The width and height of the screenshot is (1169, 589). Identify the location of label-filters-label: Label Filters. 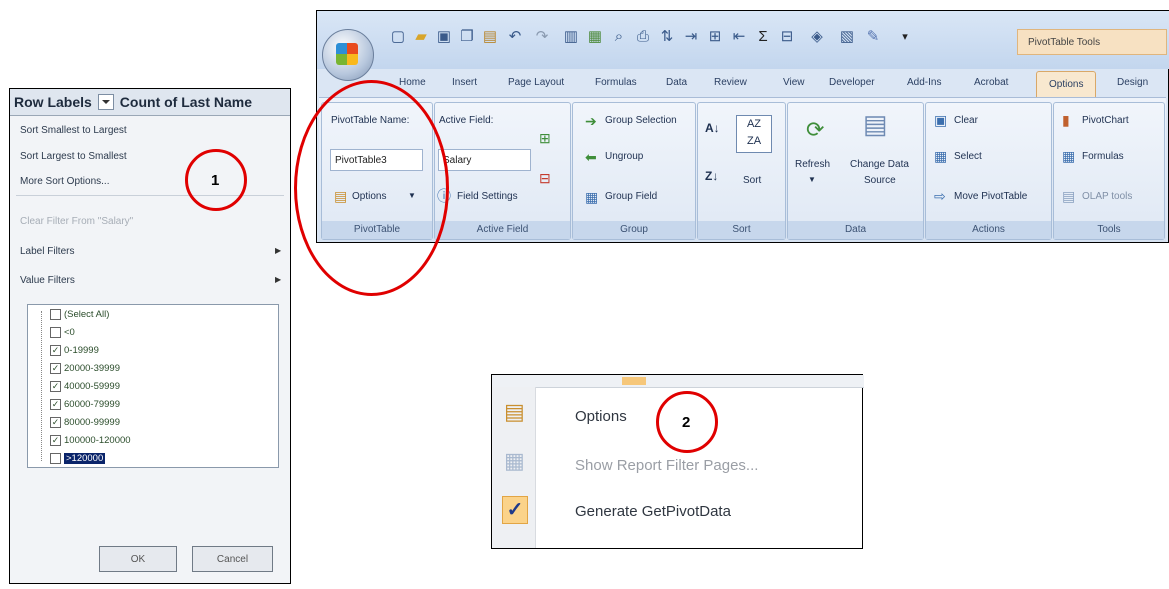
(47, 251).